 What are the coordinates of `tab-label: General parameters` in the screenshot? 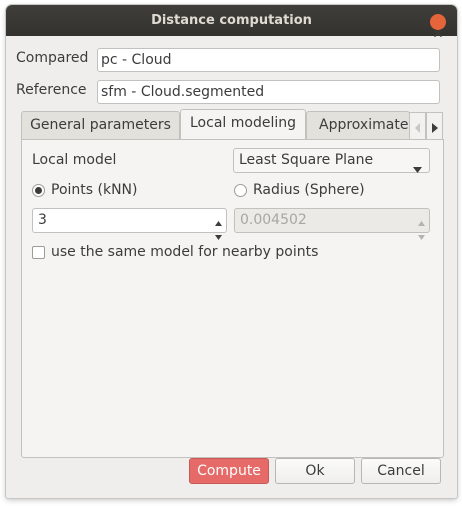 It's located at (100, 125).